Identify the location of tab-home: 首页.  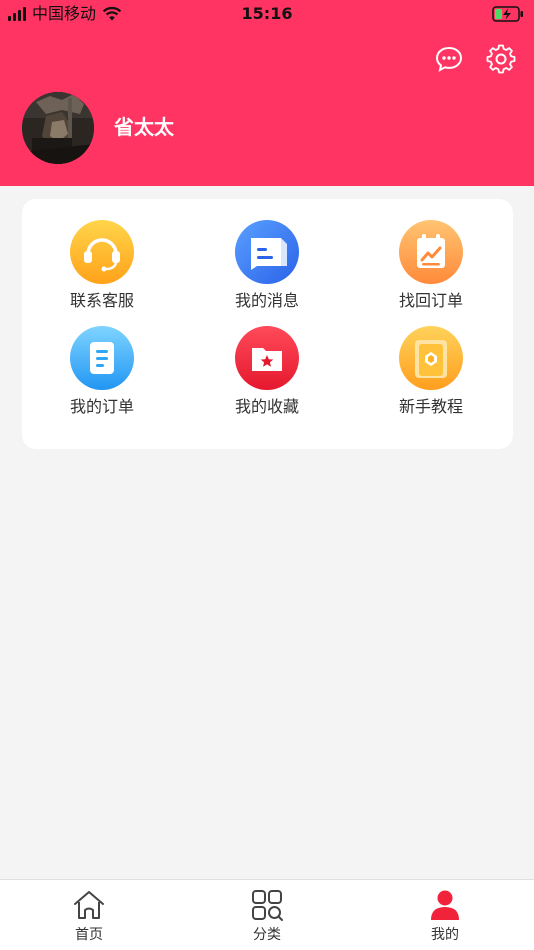
(89, 915).